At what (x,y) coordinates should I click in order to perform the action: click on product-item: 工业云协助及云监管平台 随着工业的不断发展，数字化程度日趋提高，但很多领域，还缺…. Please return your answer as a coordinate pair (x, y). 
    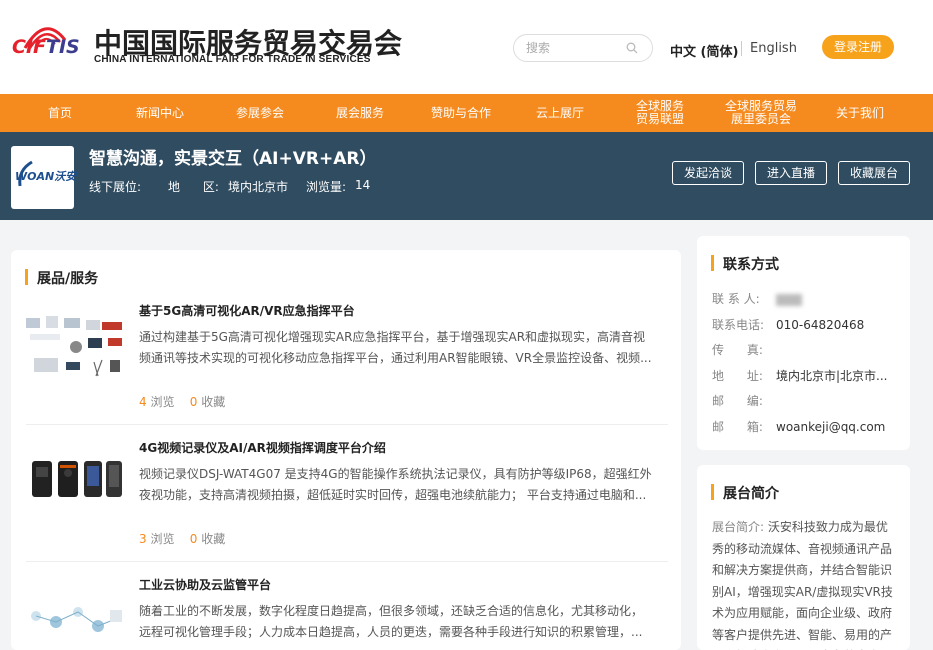
    Looking at the image, I should click on (347, 613).